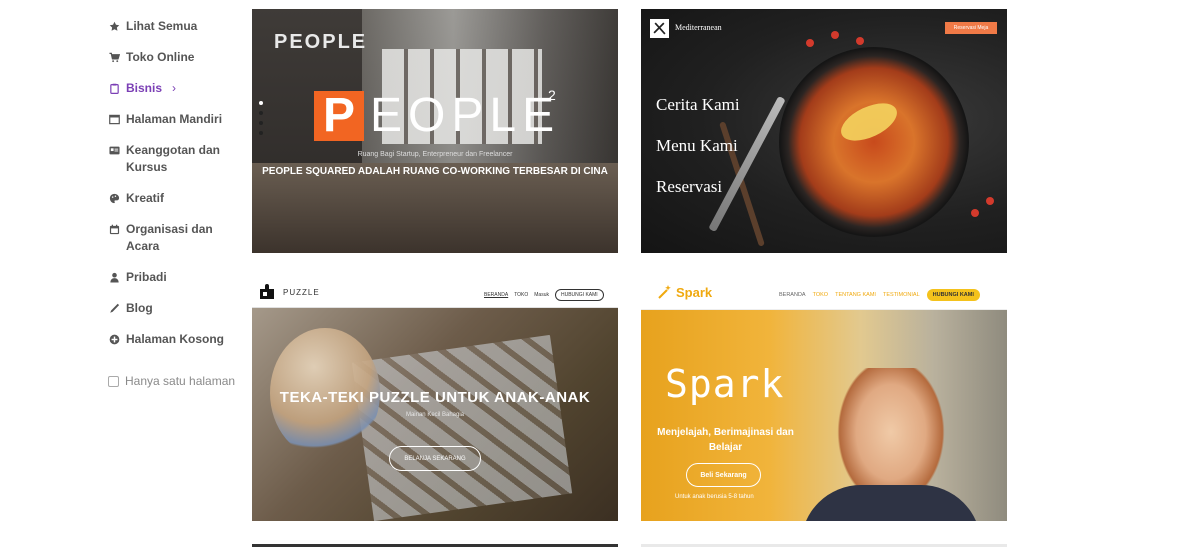 The image size is (1200, 547). Describe the element at coordinates (267, 291) in the screenshot. I see `puzzle-logo-icon` at that location.